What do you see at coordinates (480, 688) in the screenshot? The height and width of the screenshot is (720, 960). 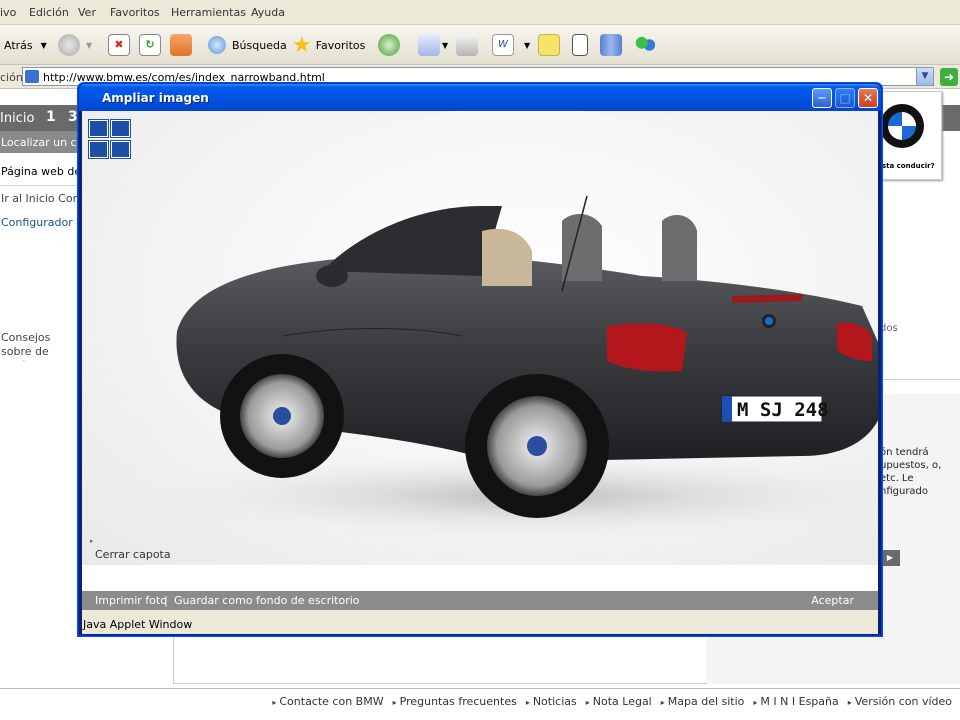 I see `footer-divider` at bounding box center [480, 688].